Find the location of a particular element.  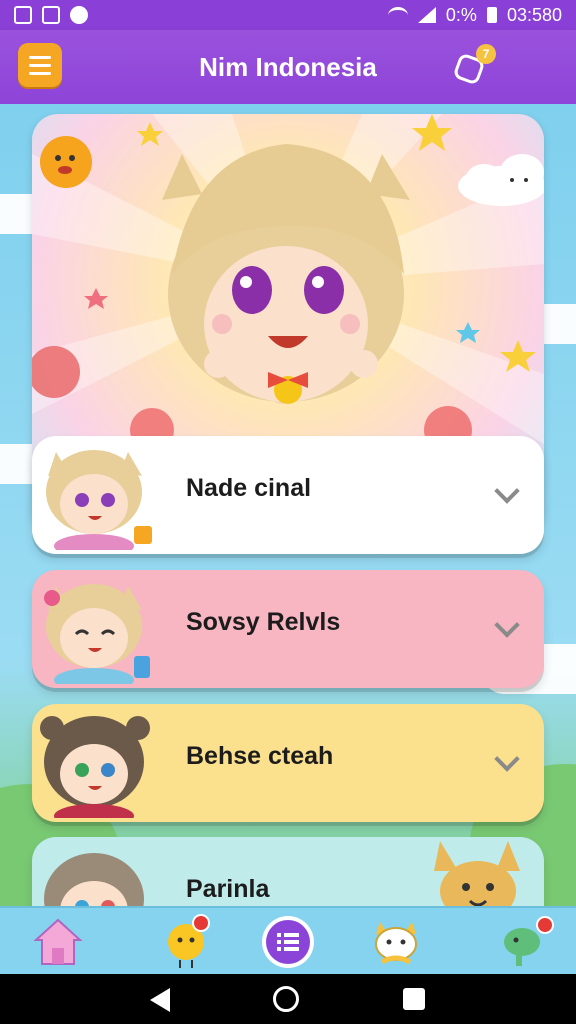

back-icon is located at coordinates (160, 1000).